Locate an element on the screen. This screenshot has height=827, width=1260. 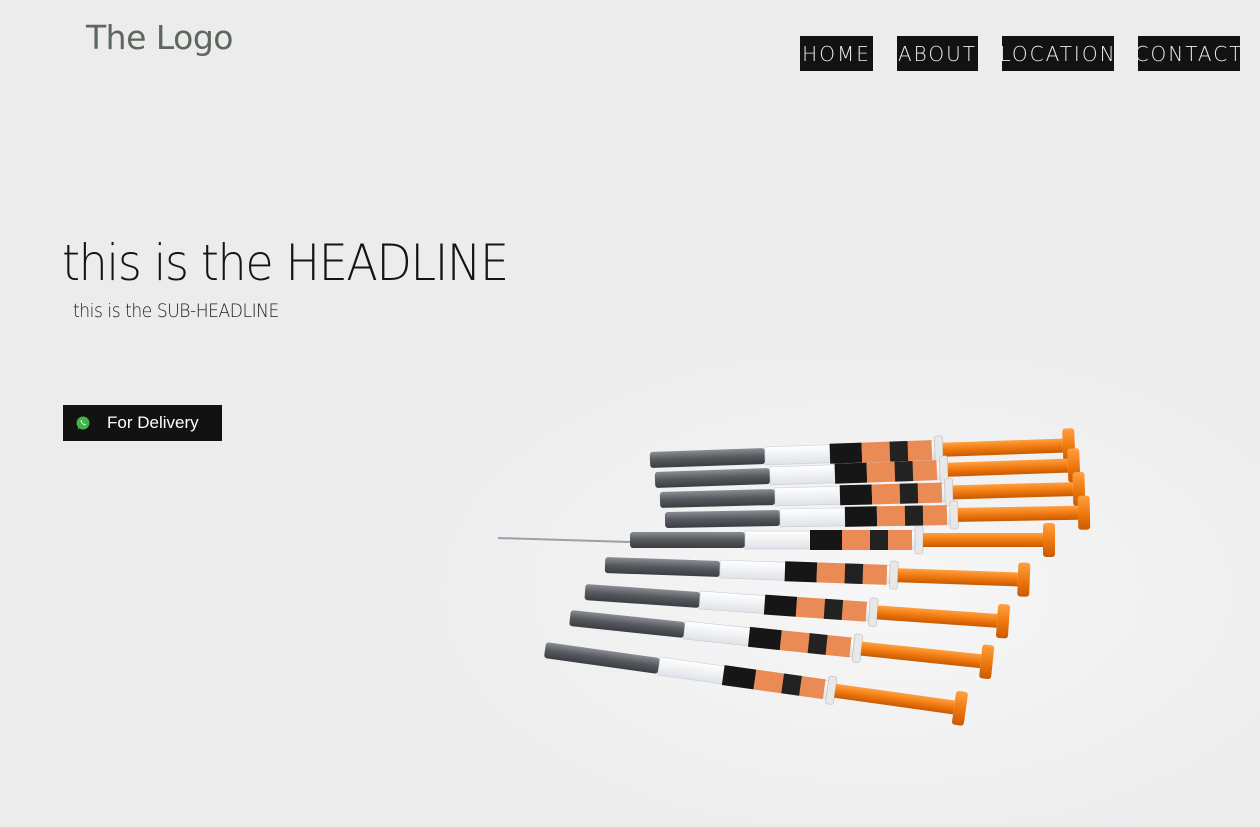
site-logo: The Logo is located at coordinates (160, 37).